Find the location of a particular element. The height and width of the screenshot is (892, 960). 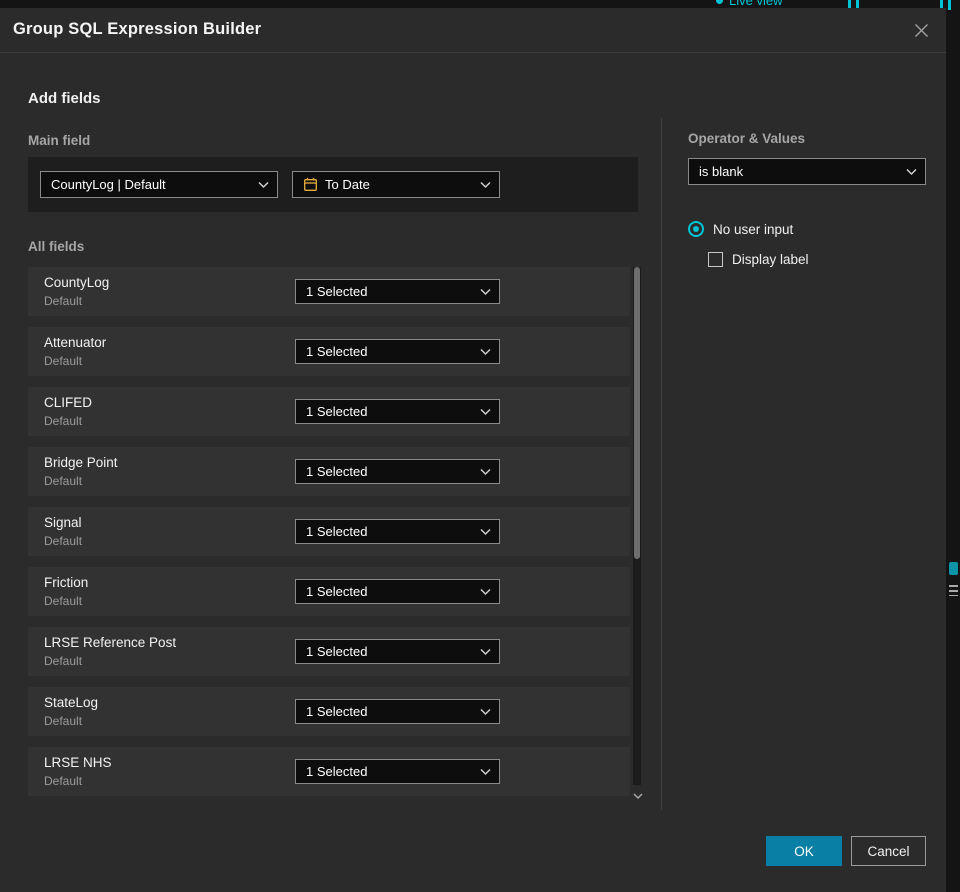

main-field-select: CountyLog | Default is located at coordinates (159, 184).